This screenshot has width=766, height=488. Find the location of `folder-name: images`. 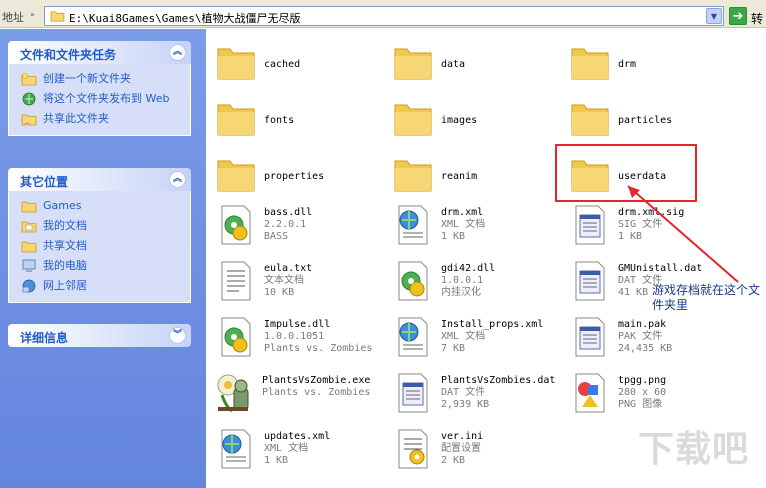

folder-name: images is located at coordinates (459, 120).